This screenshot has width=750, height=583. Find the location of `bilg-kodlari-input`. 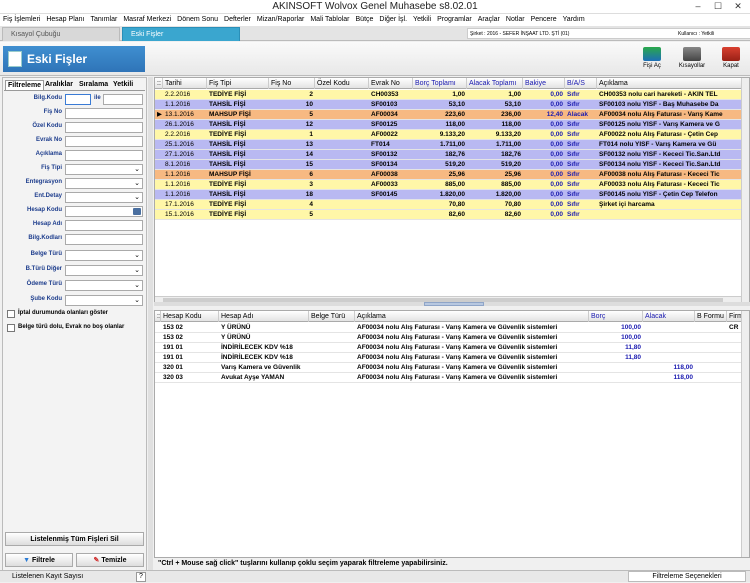

bilg-kodlari-input is located at coordinates (104, 239).